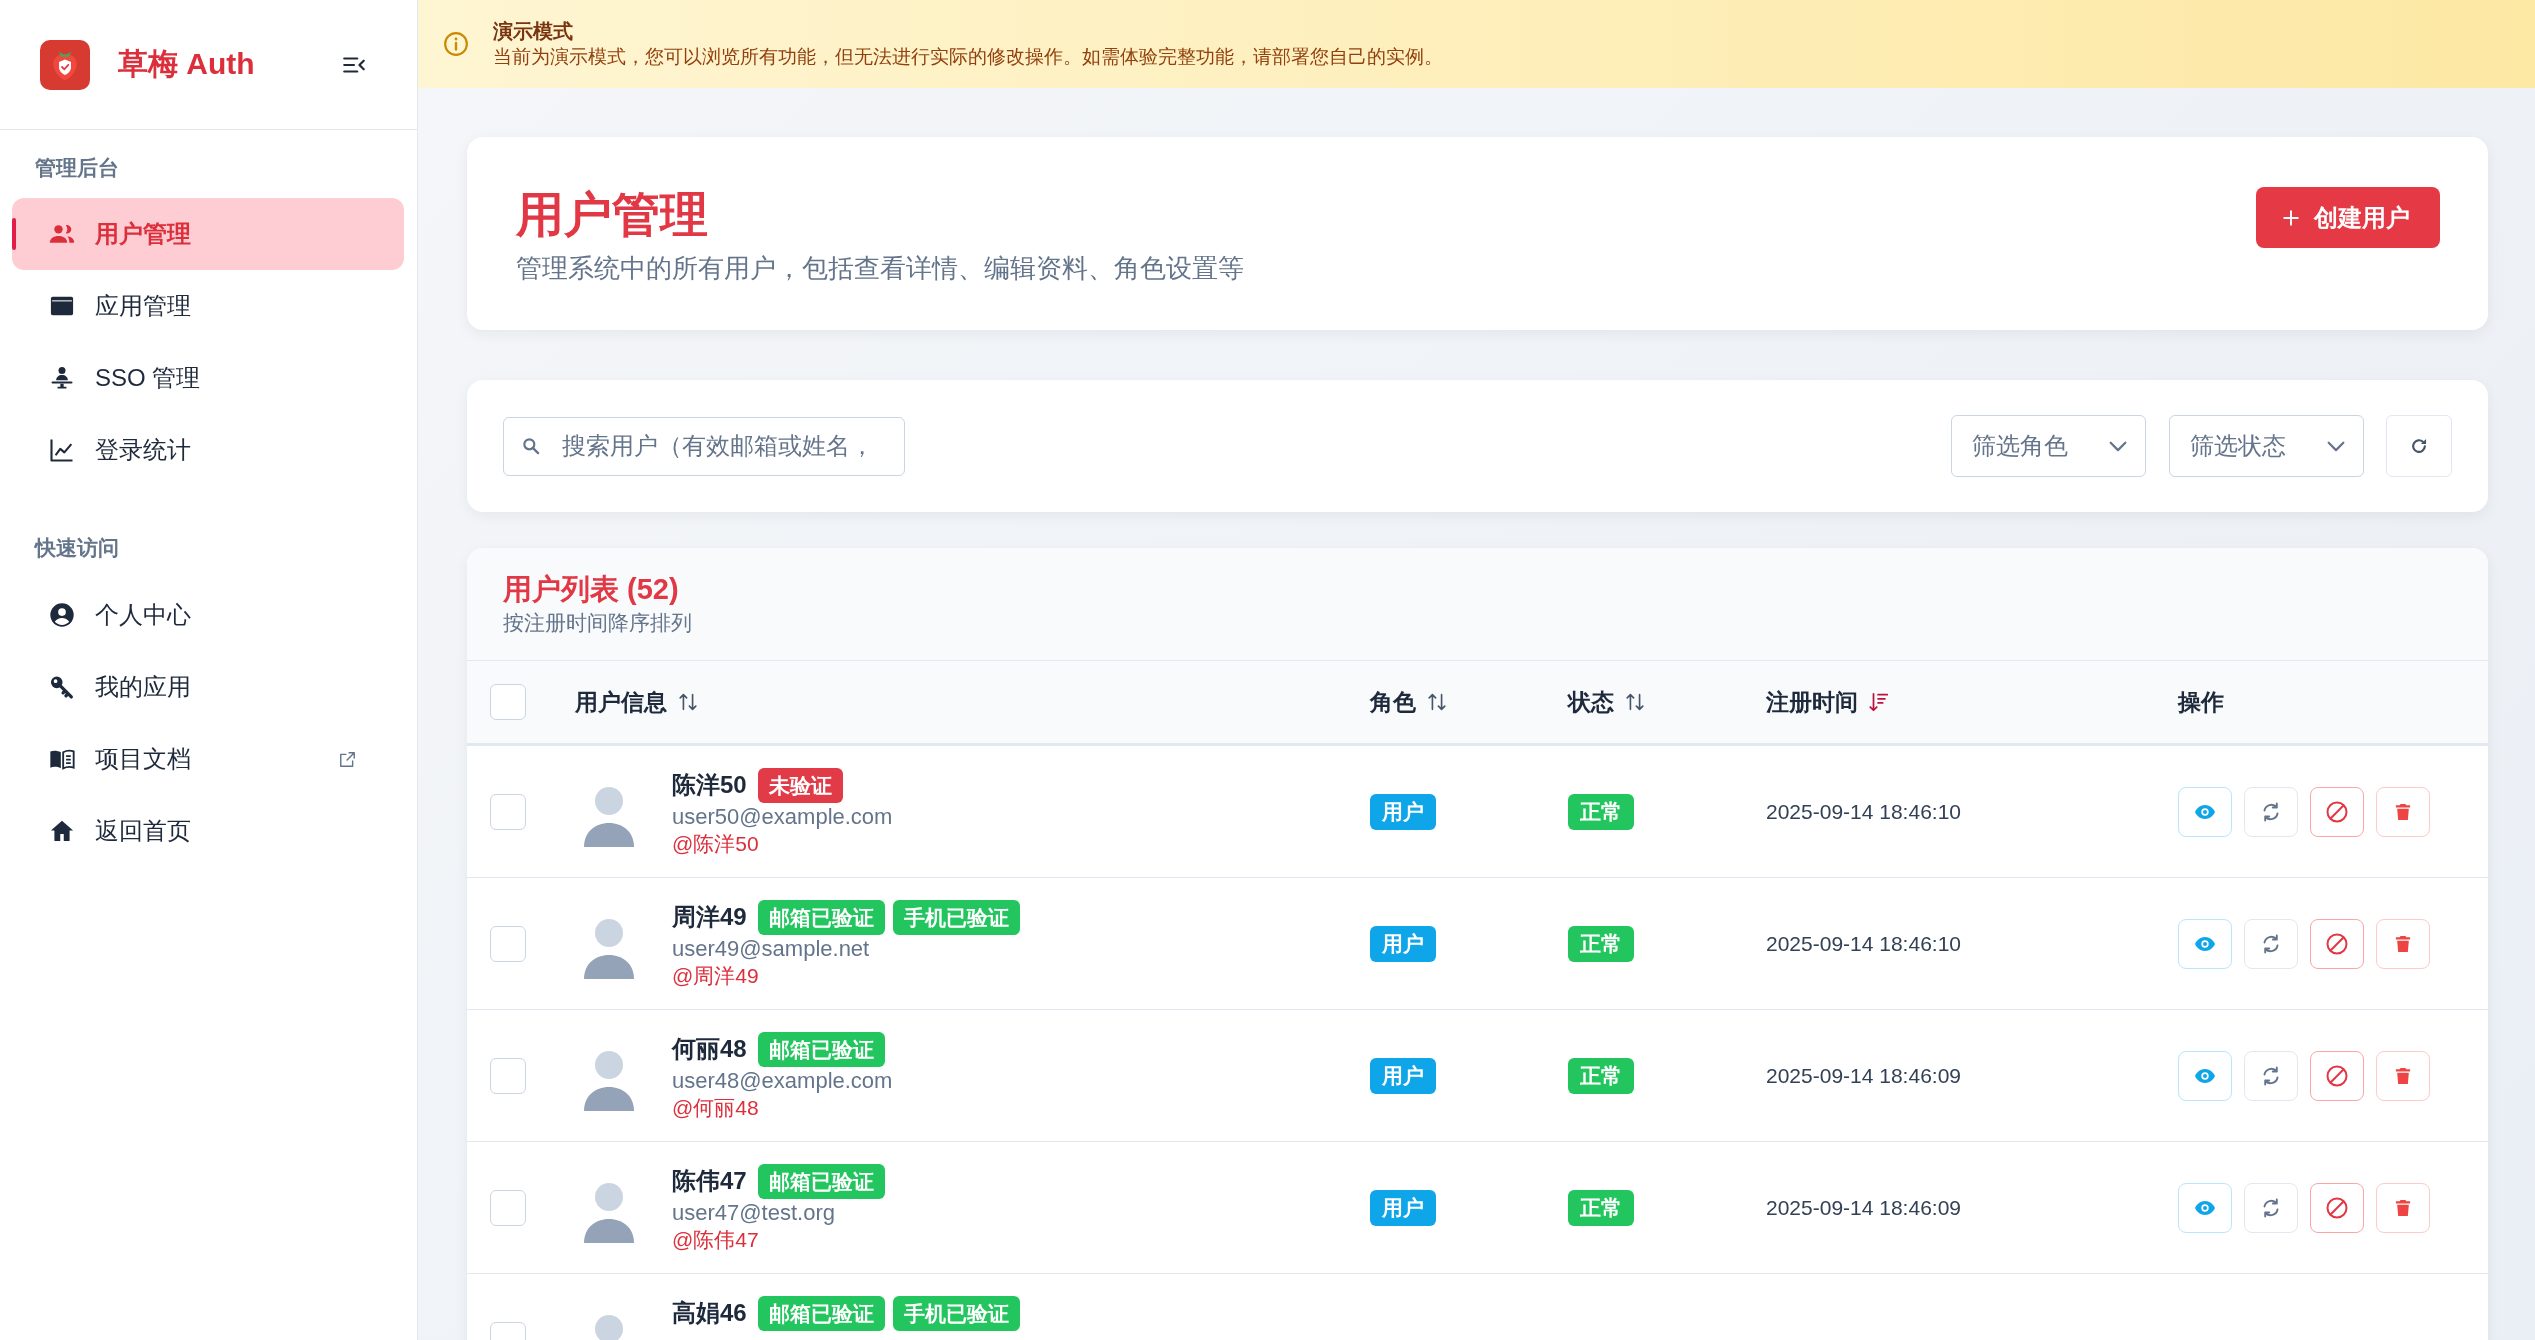 The width and height of the screenshot is (2535, 1340). I want to click on page-title: 用户管理, so click(612, 215).